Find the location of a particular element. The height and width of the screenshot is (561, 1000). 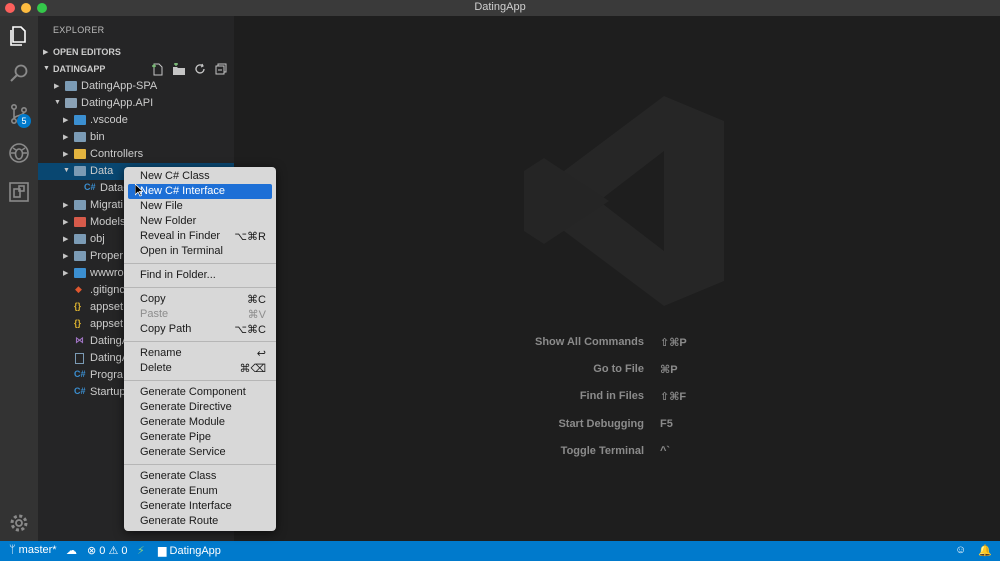

menu-item-generate-class: Generate Class is located at coordinates (200, 476).